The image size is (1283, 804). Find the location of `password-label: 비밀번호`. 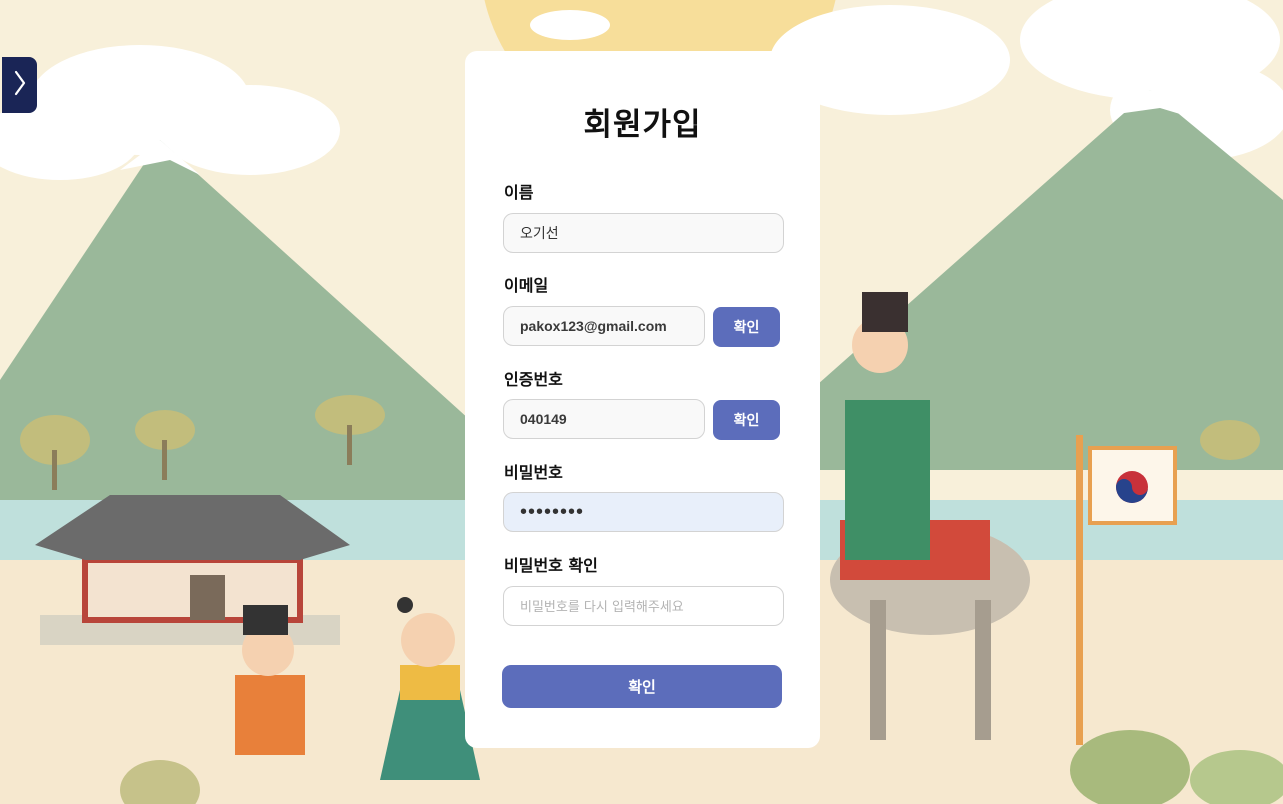

password-label: 비밀번호 is located at coordinates (533, 472).